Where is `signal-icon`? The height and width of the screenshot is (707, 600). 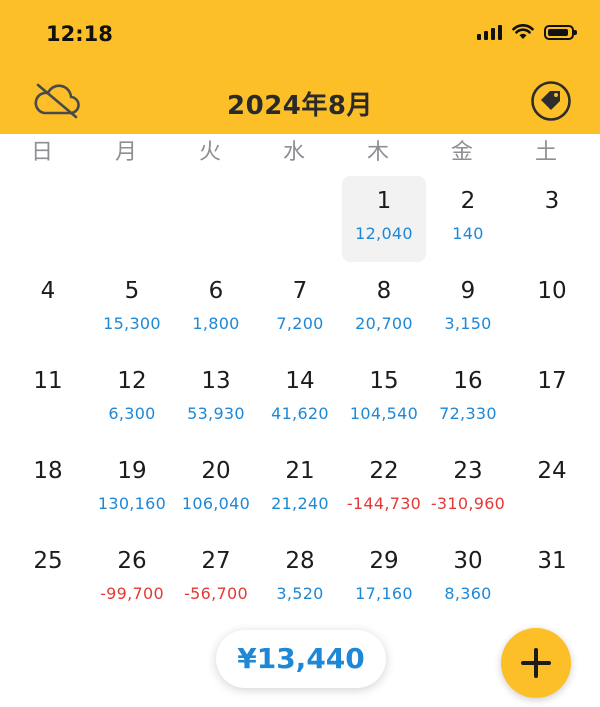 signal-icon is located at coordinates (489, 32).